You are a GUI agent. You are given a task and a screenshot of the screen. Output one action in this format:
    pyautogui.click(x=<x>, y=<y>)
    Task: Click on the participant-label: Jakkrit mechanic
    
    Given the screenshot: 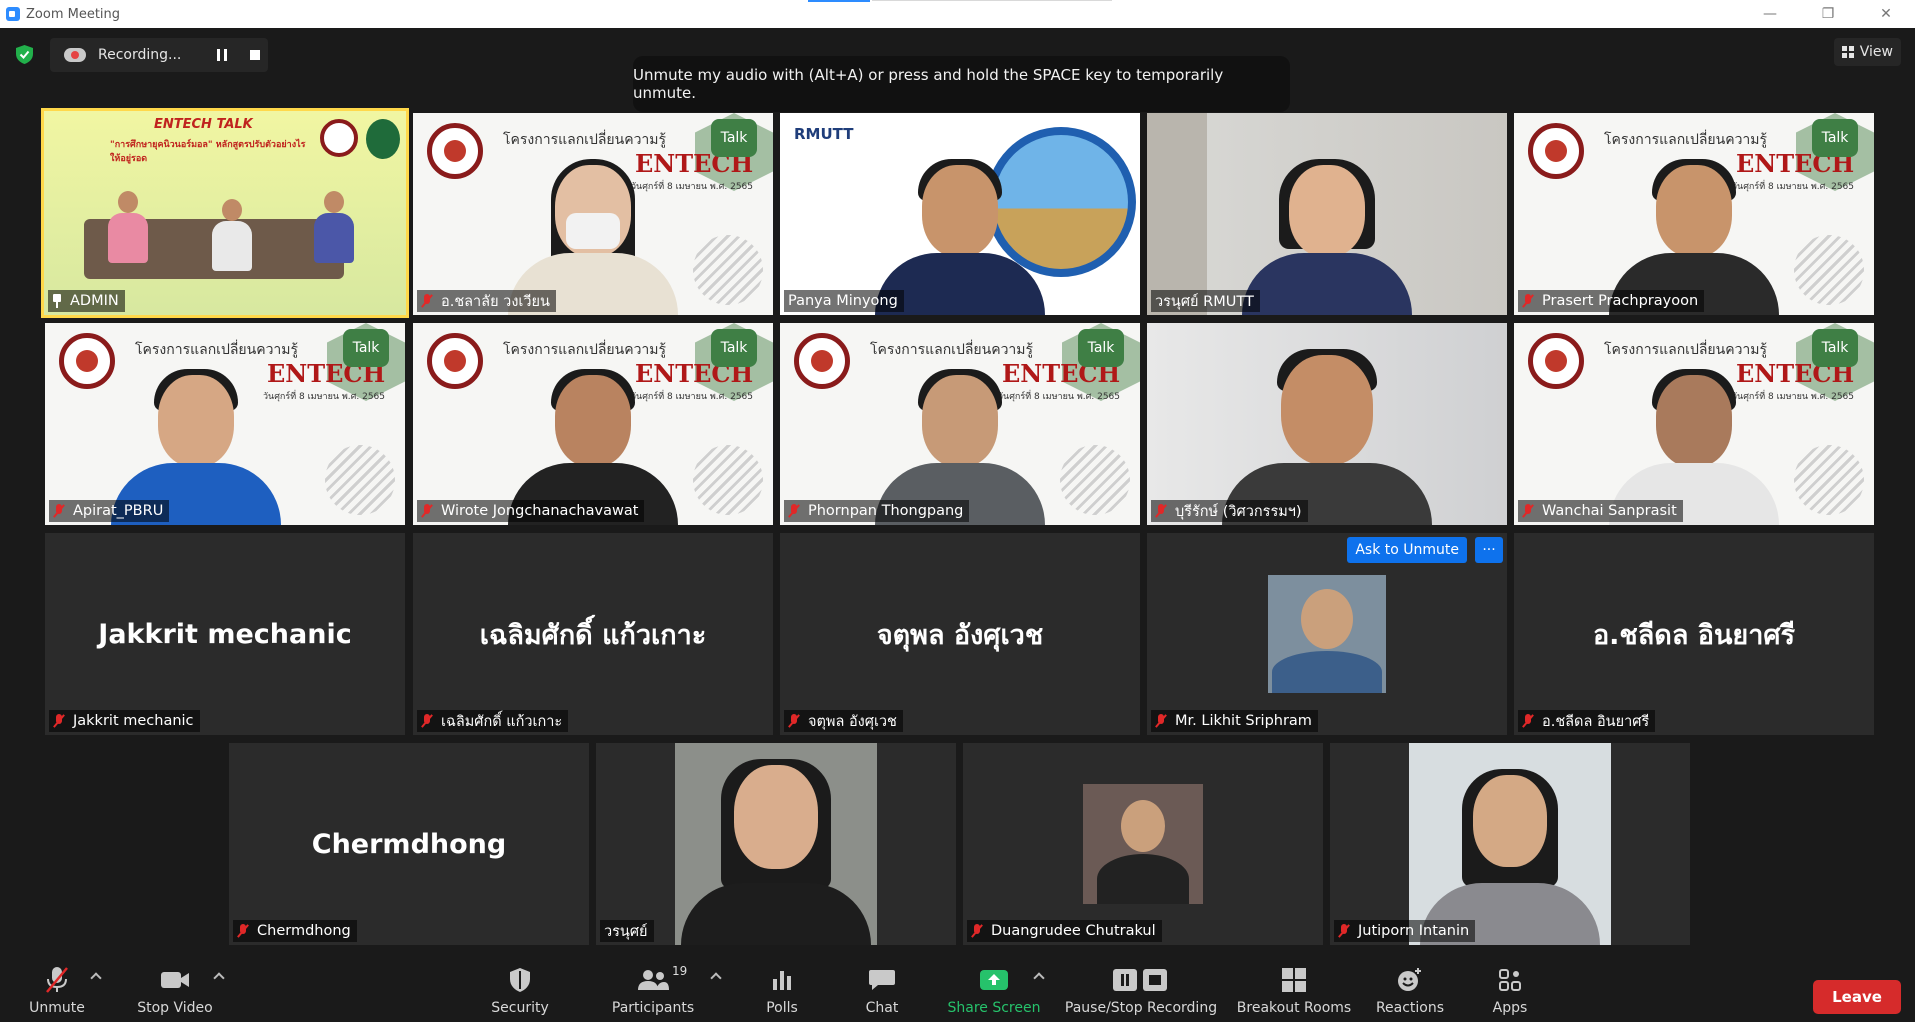 What is the action you would take?
    pyautogui.click(x=124, y=721)
    